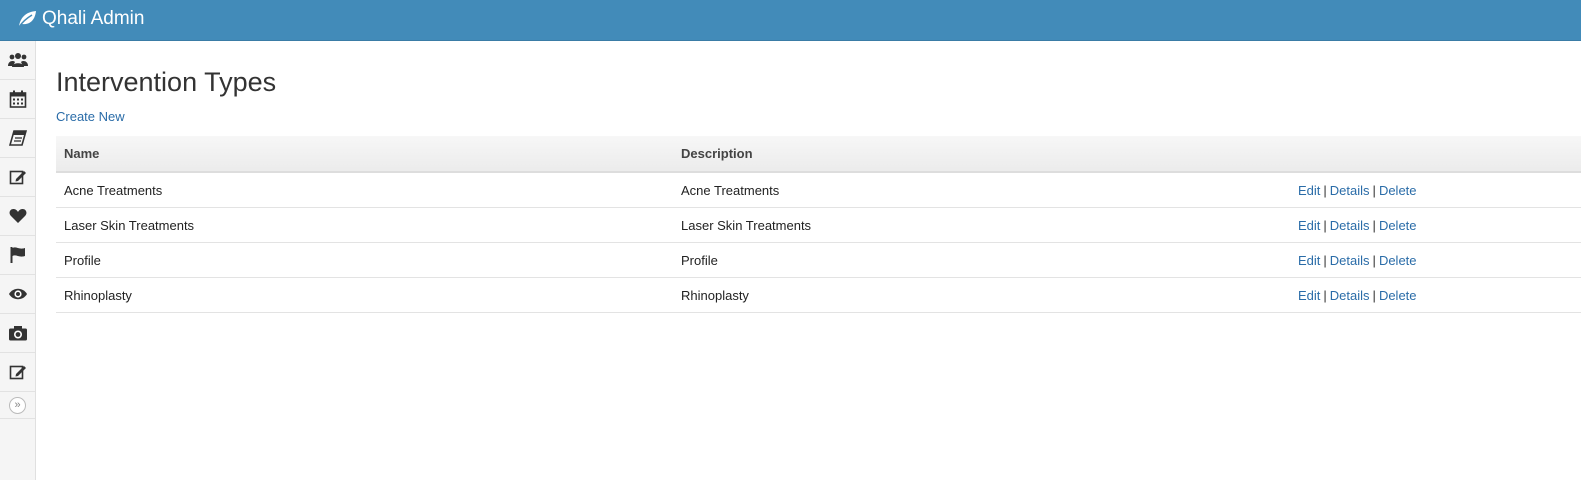  I want to click on sidebar-item-users, so click(17, 60).